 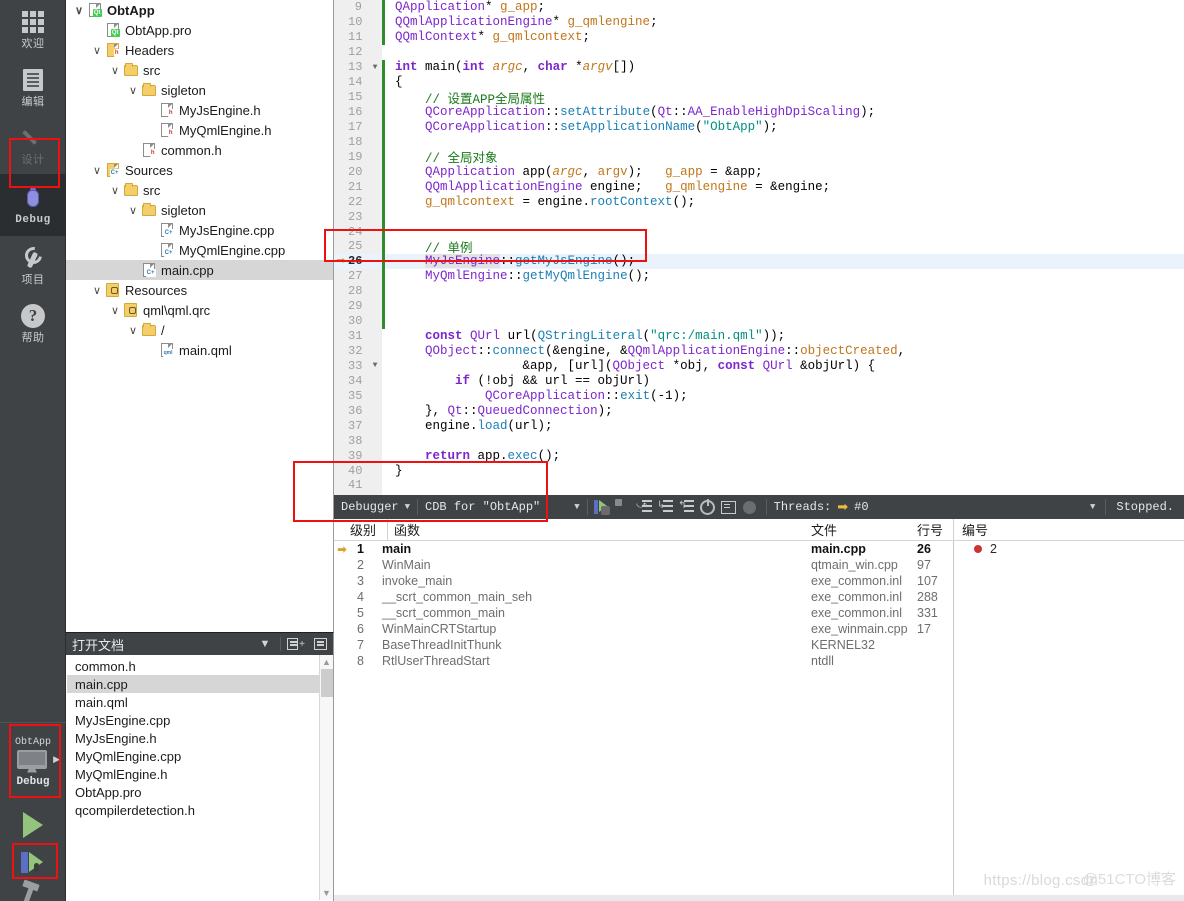 What do you see at coordinates (749, 507) in the screenshot?
I see `record-icon` at bounding box center [749, 507].